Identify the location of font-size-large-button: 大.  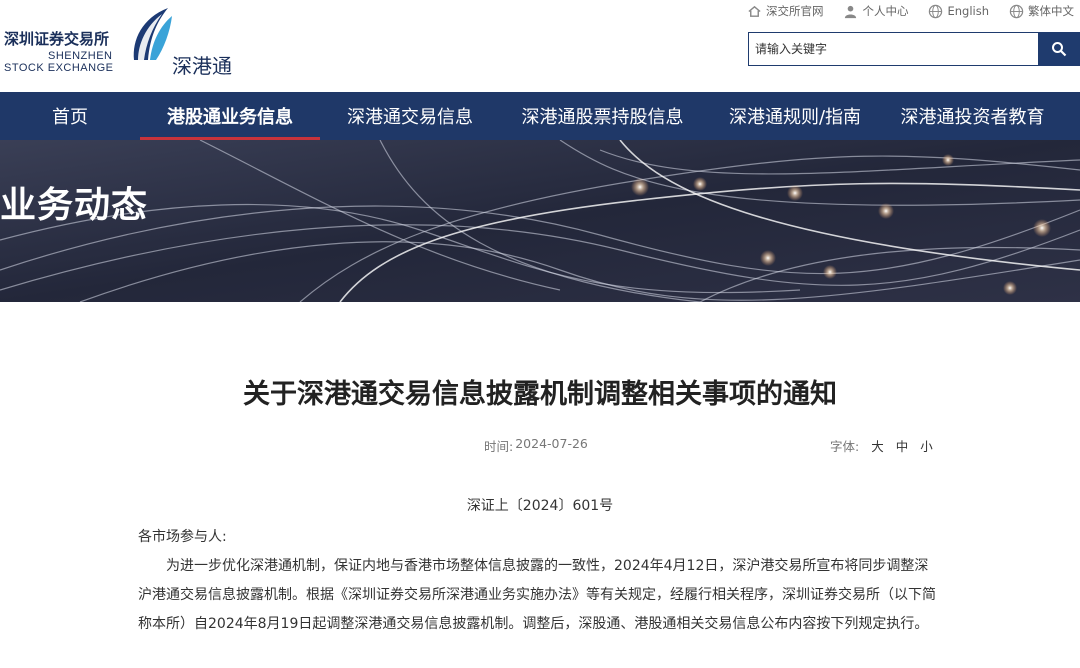
(877, 445).